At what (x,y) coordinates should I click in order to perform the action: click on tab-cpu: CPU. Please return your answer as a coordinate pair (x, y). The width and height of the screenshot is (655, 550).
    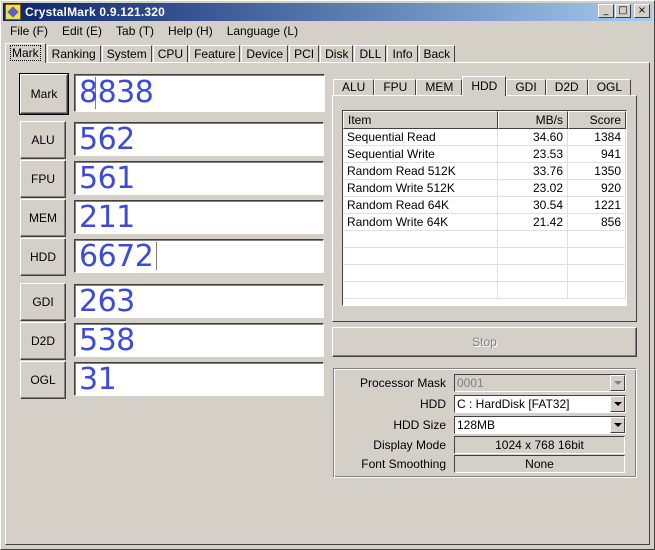
    Looking at the image, I should click on (170, 54).